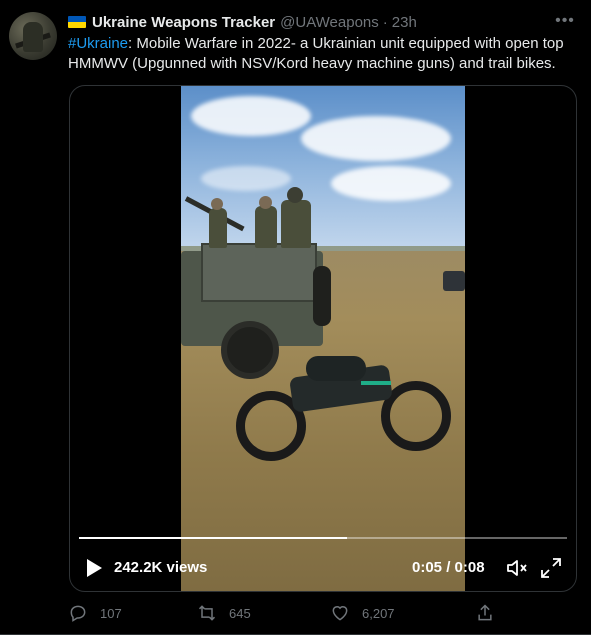 The width and height of the screenshot is (591, 635). Describe the element at coordinates (183, 22) in the screenshot. I see `author-name: Ukraine Weapons Tracker` at that location.